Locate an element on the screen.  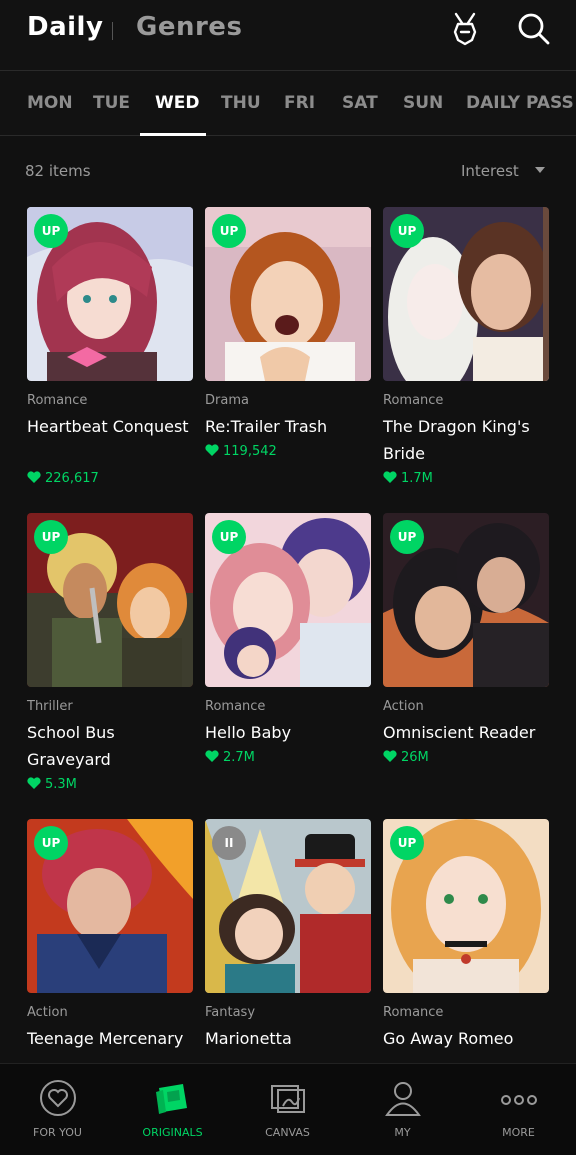
nav-originals: ORIGINALS is located at coordinates (172, 1109).